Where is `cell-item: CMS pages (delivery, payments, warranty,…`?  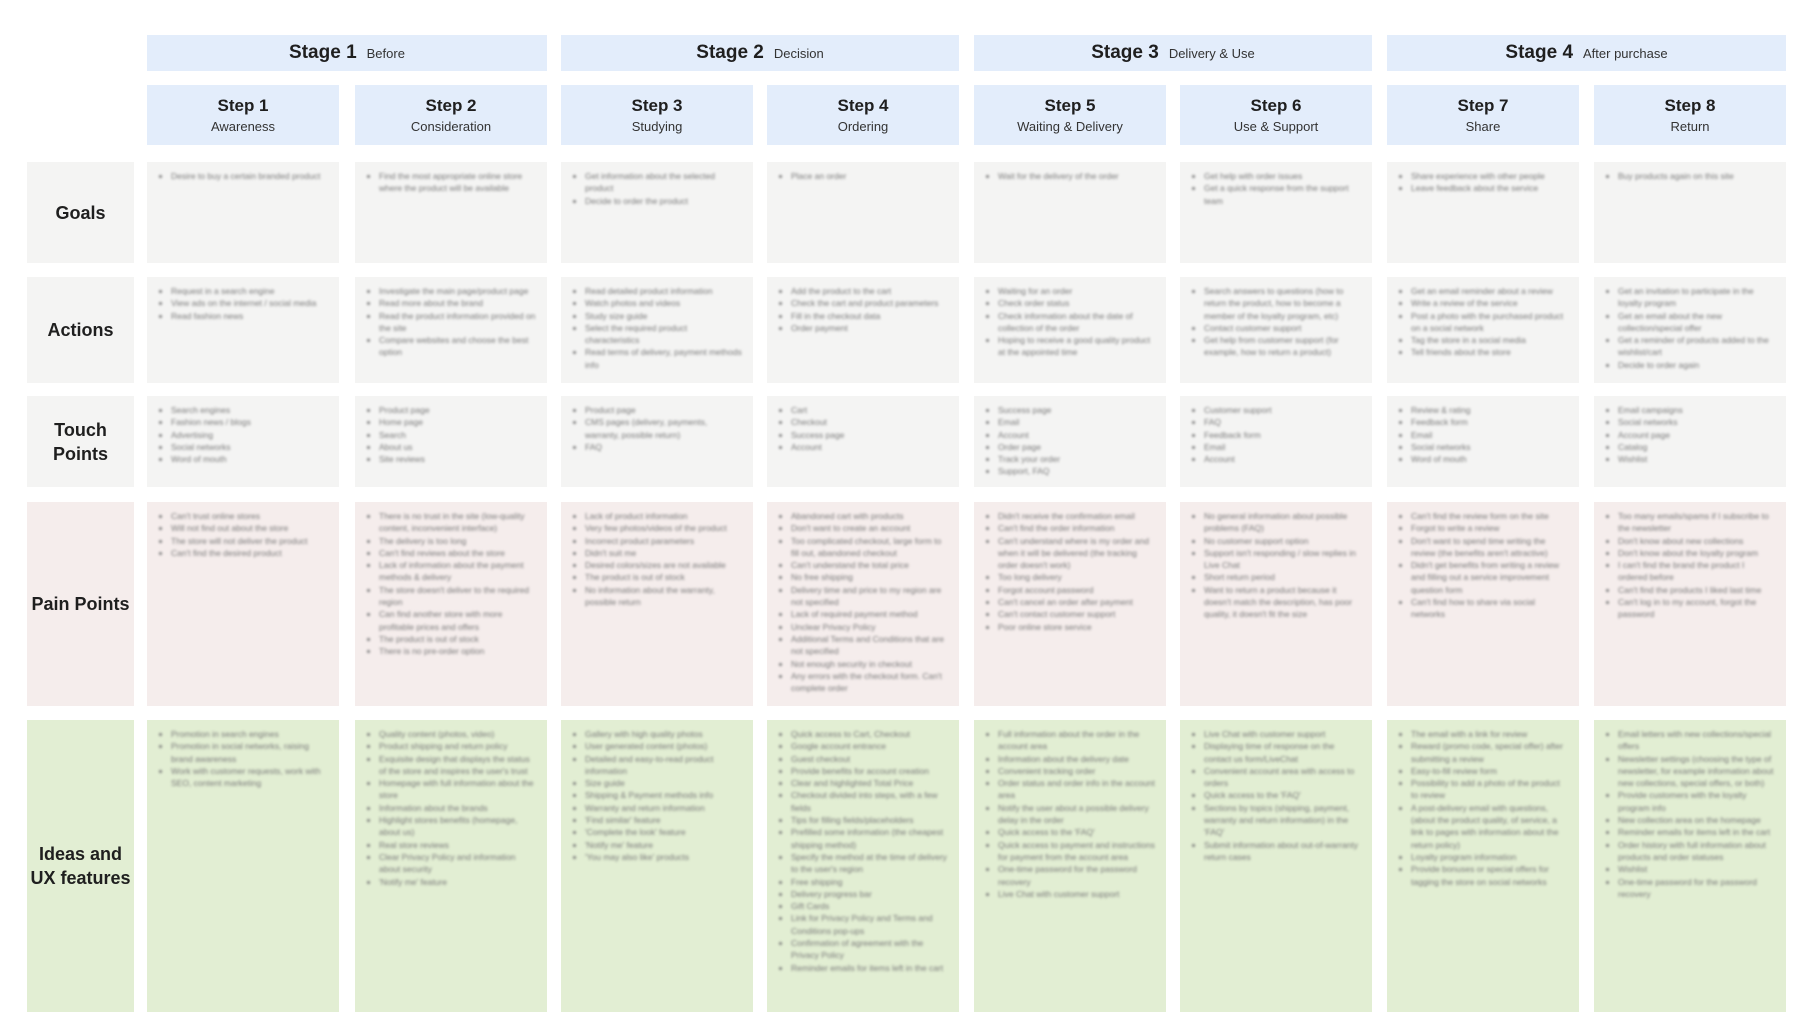
cell-item: CMS pages (delivery, payments, warranty,… is located at coordinates (664, 428).